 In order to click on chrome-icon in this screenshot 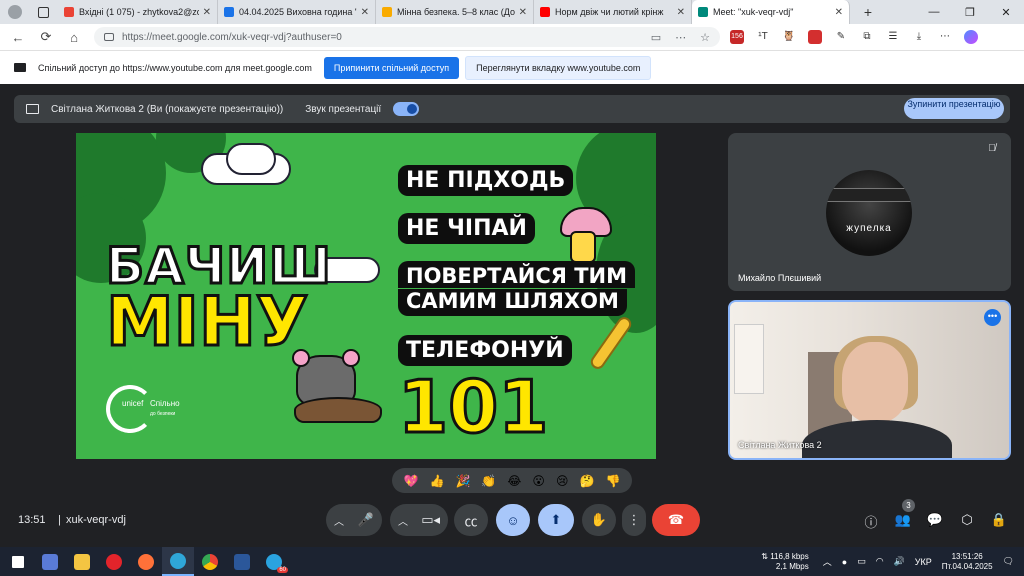, I will do `click(210, 561)`.